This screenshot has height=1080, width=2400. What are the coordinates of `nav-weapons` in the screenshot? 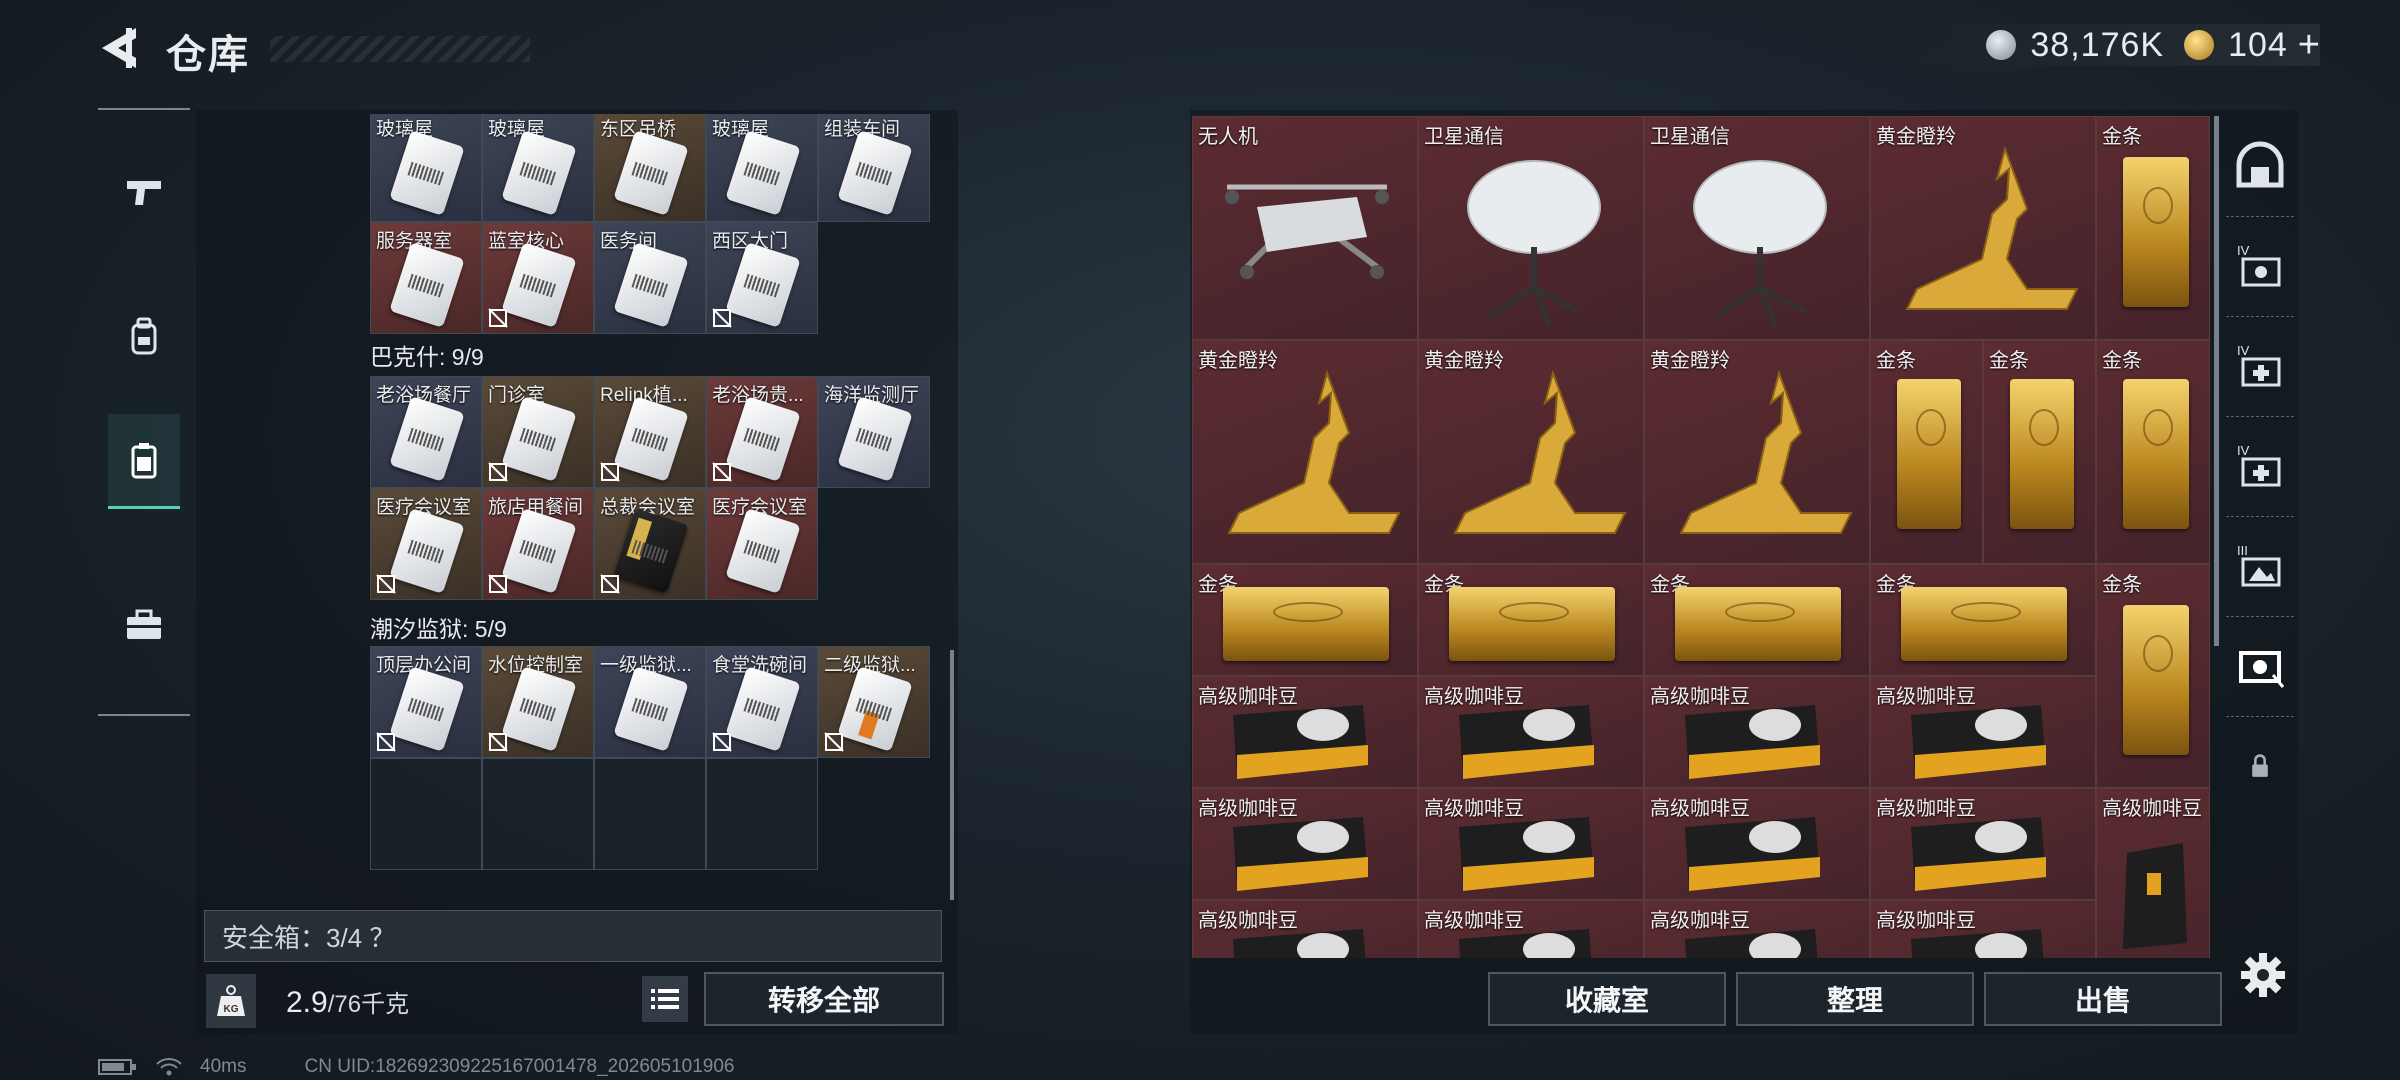 It's located at (144, 192).